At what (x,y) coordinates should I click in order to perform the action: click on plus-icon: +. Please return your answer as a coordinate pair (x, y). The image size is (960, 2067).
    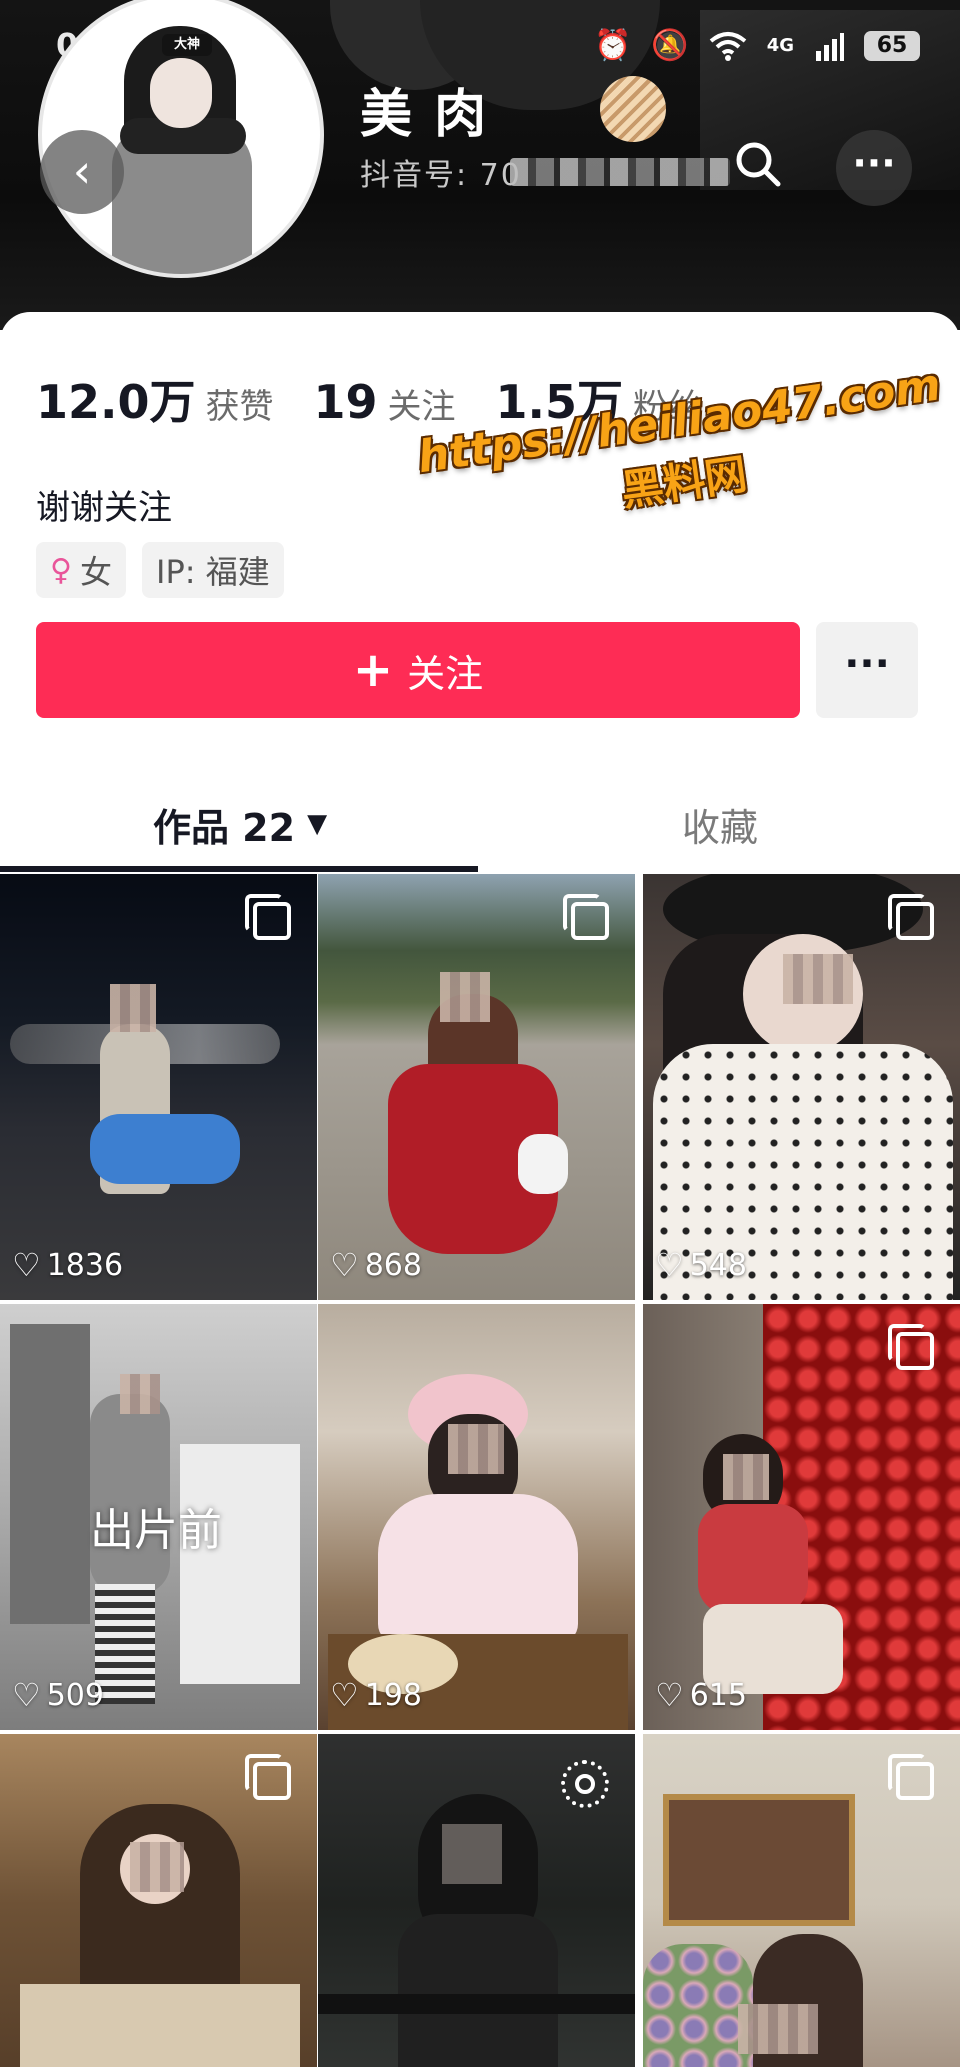
    Looking at the image, I should click on (373, 670).